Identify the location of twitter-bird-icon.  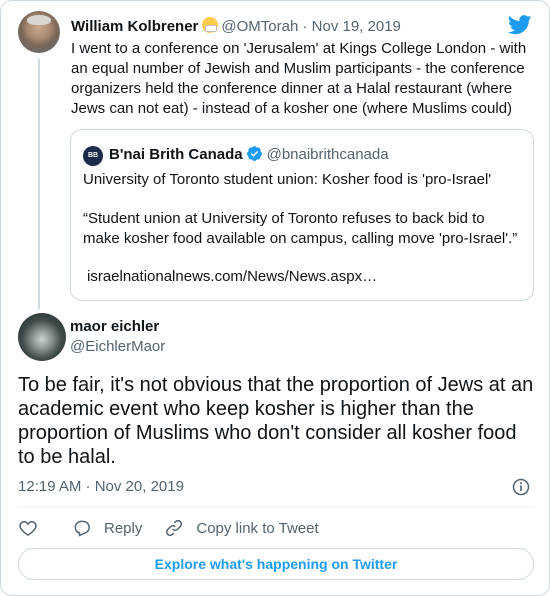
(520, 25).